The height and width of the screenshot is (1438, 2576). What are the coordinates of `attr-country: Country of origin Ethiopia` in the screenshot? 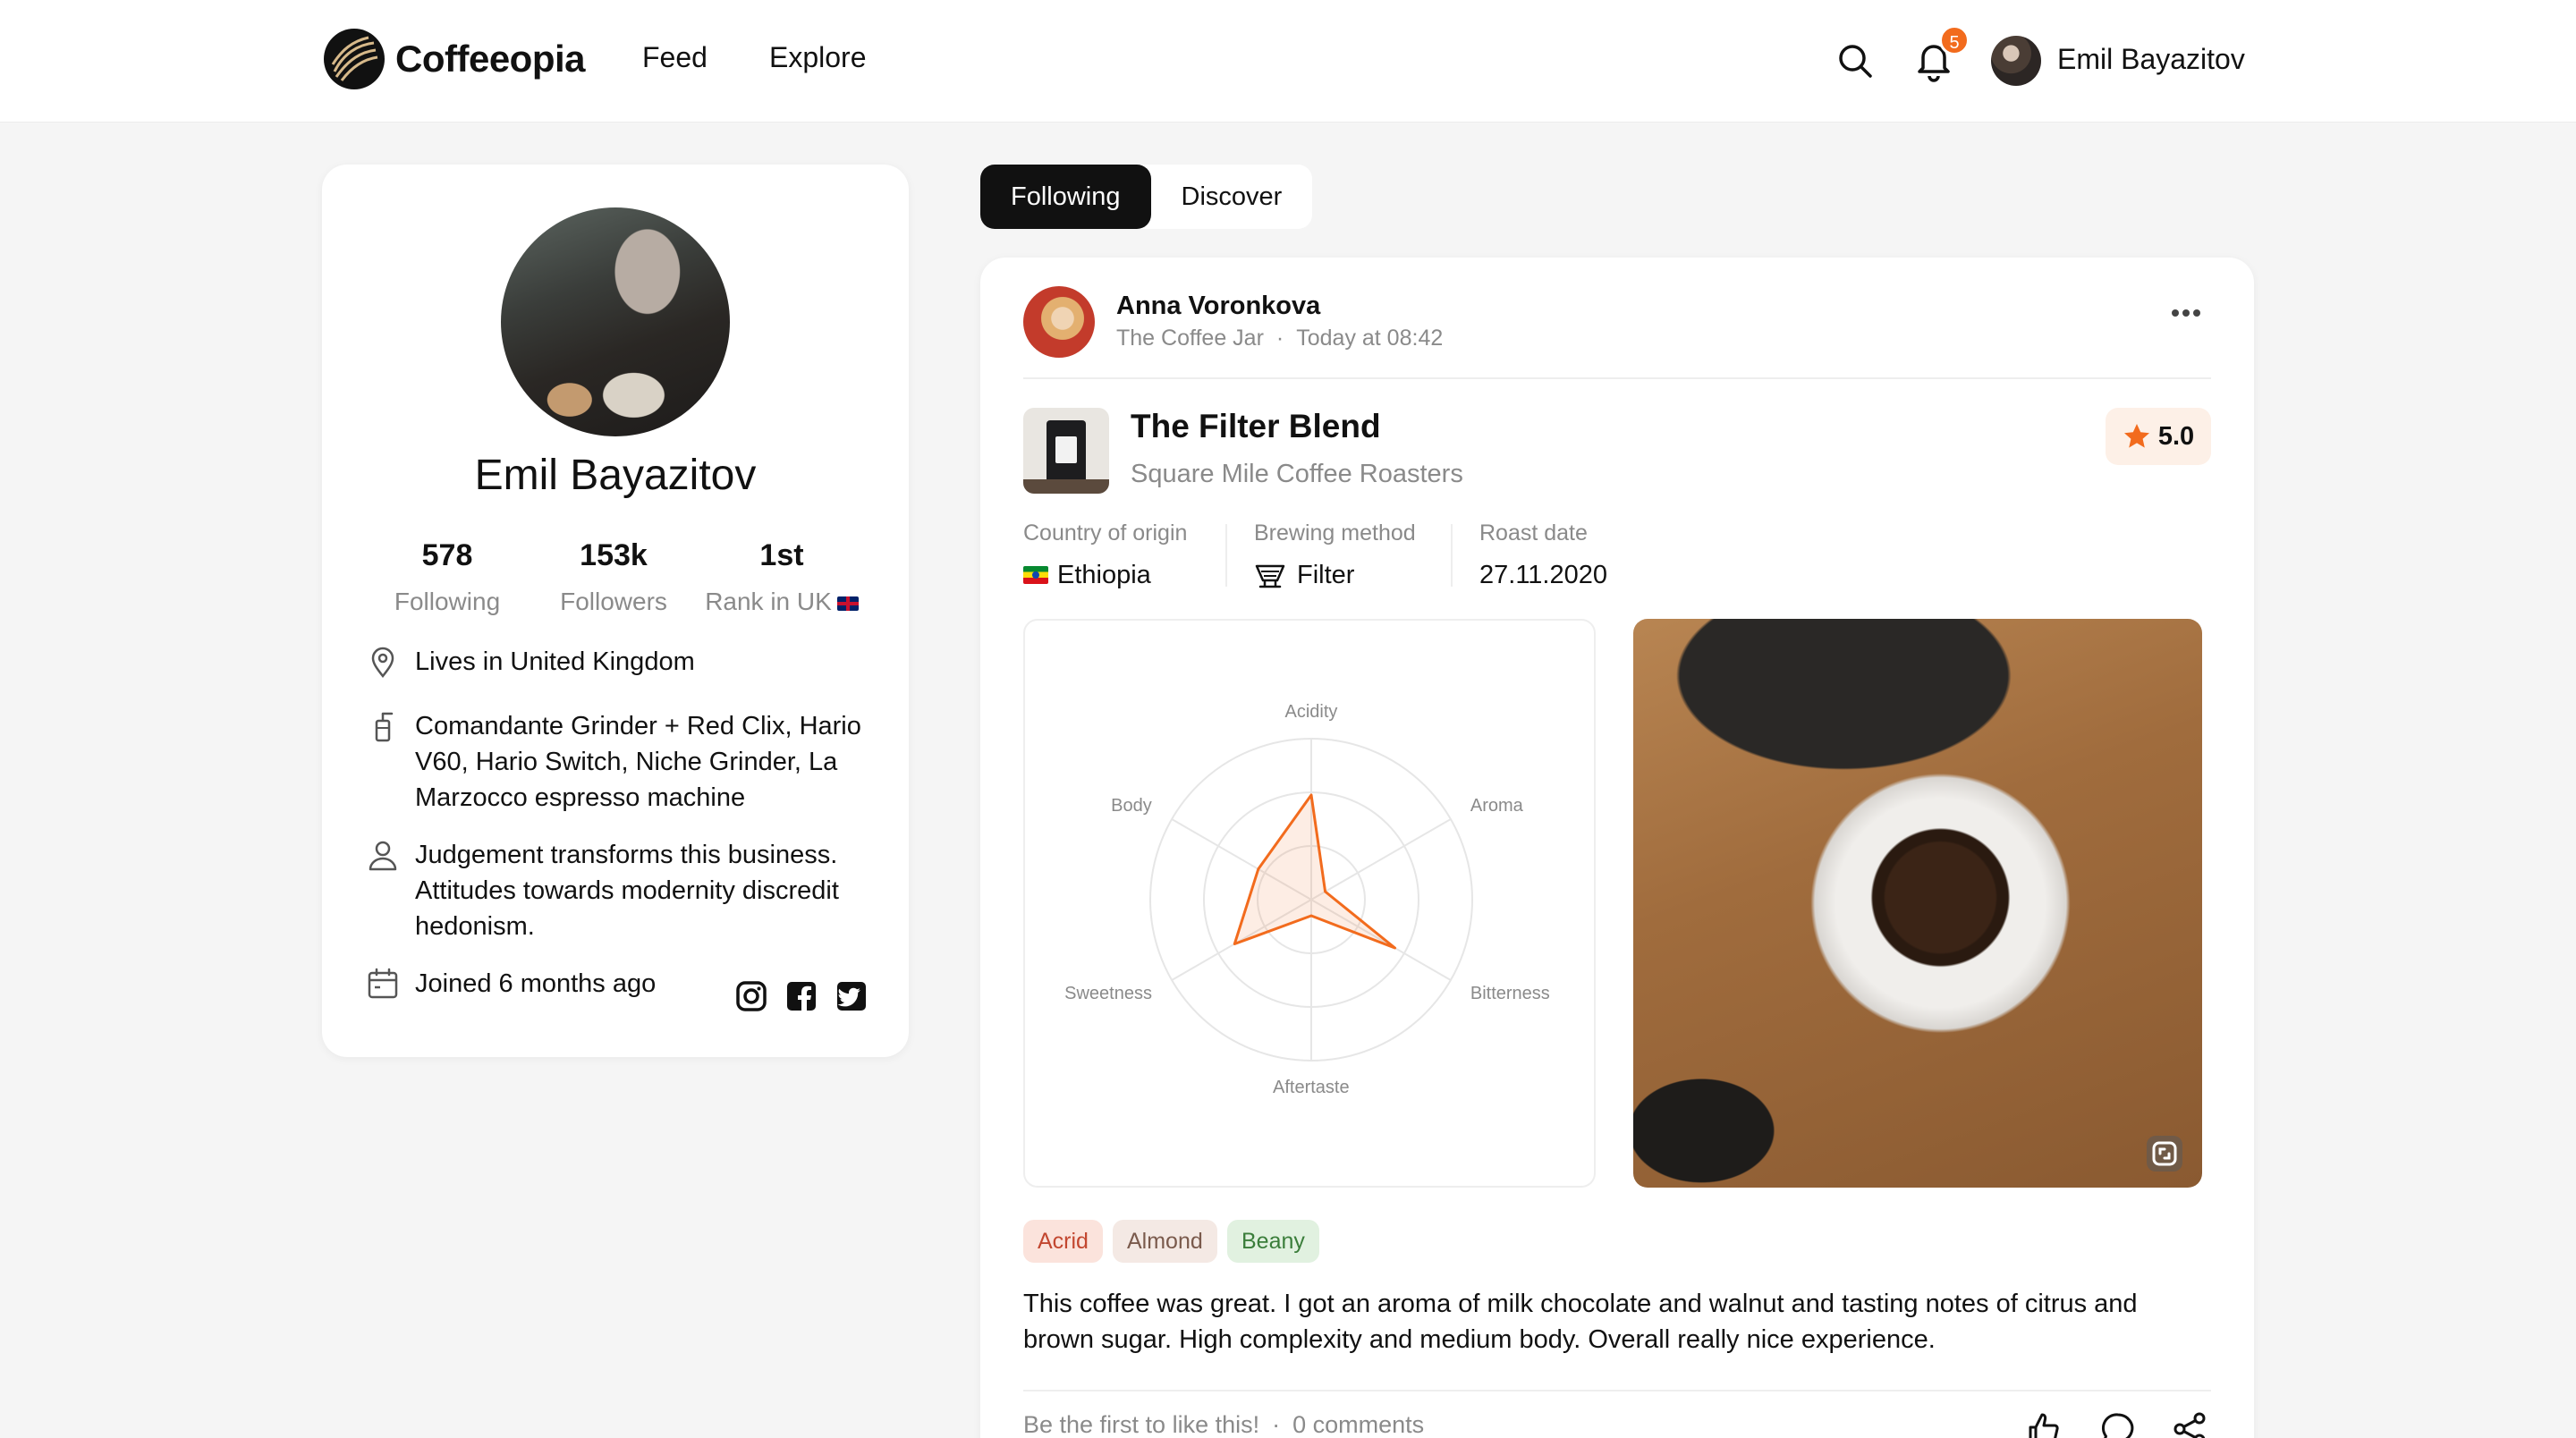 It's located at (1105, 555).